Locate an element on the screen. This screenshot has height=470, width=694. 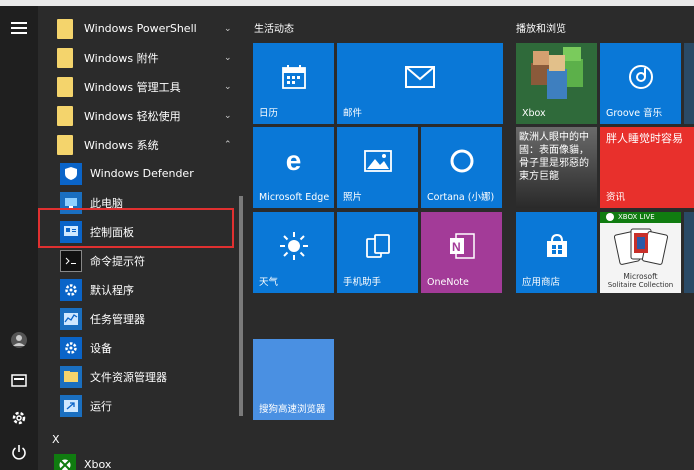
tile-photos: 照片 is located at coordinates (377, 167).